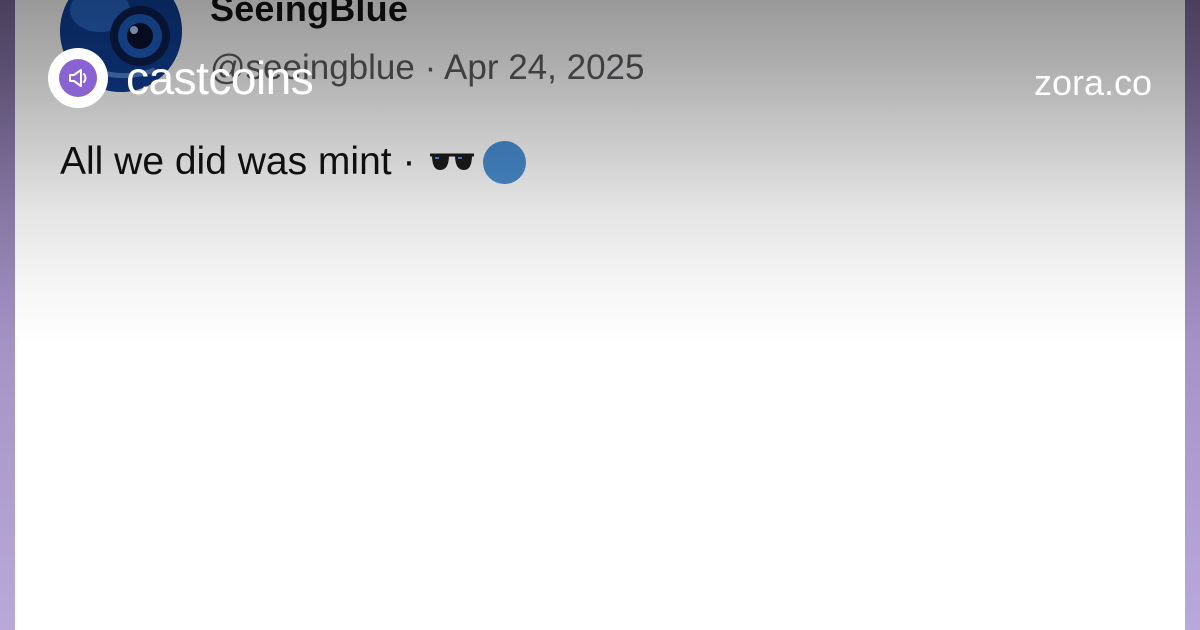 The image size is (1200, 630). Describe the element at coordinates (505, 162) in the screenshot. I see `blue-circle-icon` at that location.